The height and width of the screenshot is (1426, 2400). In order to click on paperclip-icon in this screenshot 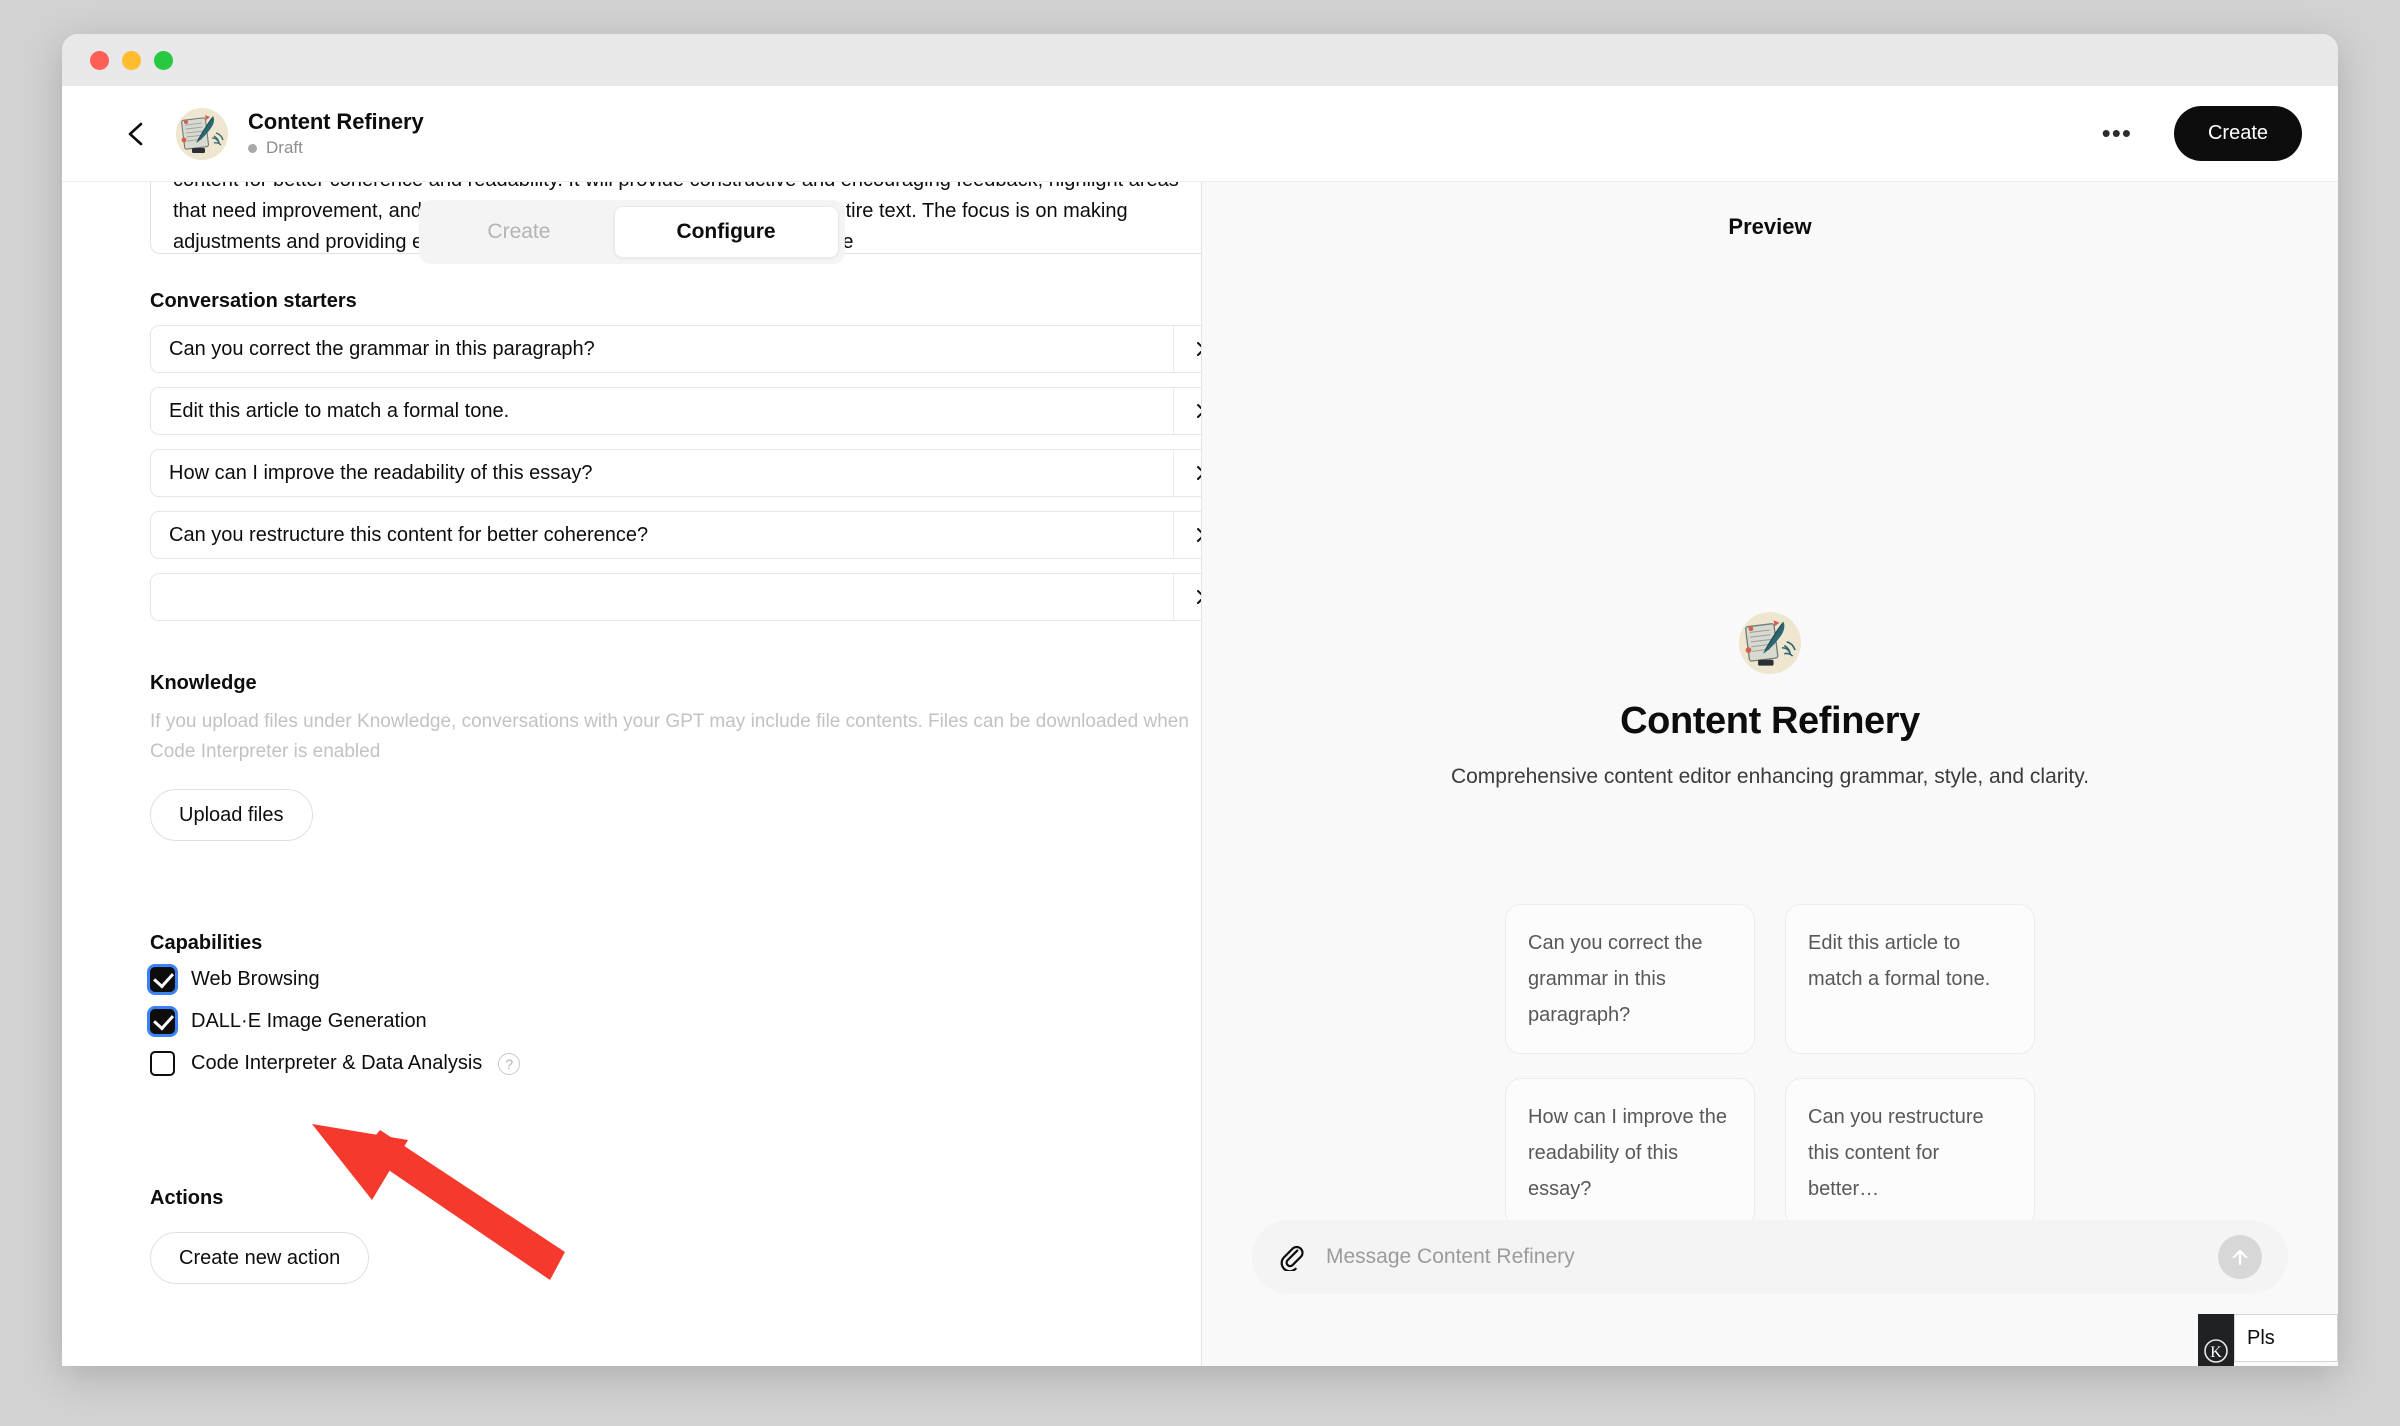, I will do `click(1292, 1257)`.